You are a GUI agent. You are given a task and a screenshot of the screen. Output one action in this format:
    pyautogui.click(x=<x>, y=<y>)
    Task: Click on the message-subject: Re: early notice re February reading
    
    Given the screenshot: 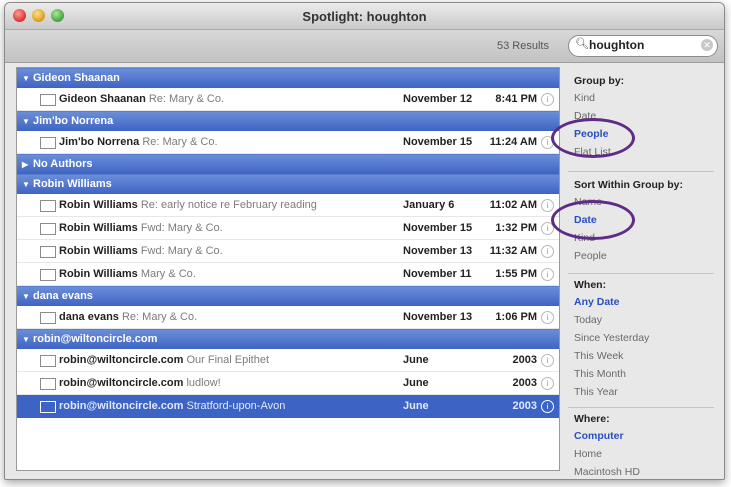 What is the action you would take?
    pyautogui.click(x=228, y=205)
    